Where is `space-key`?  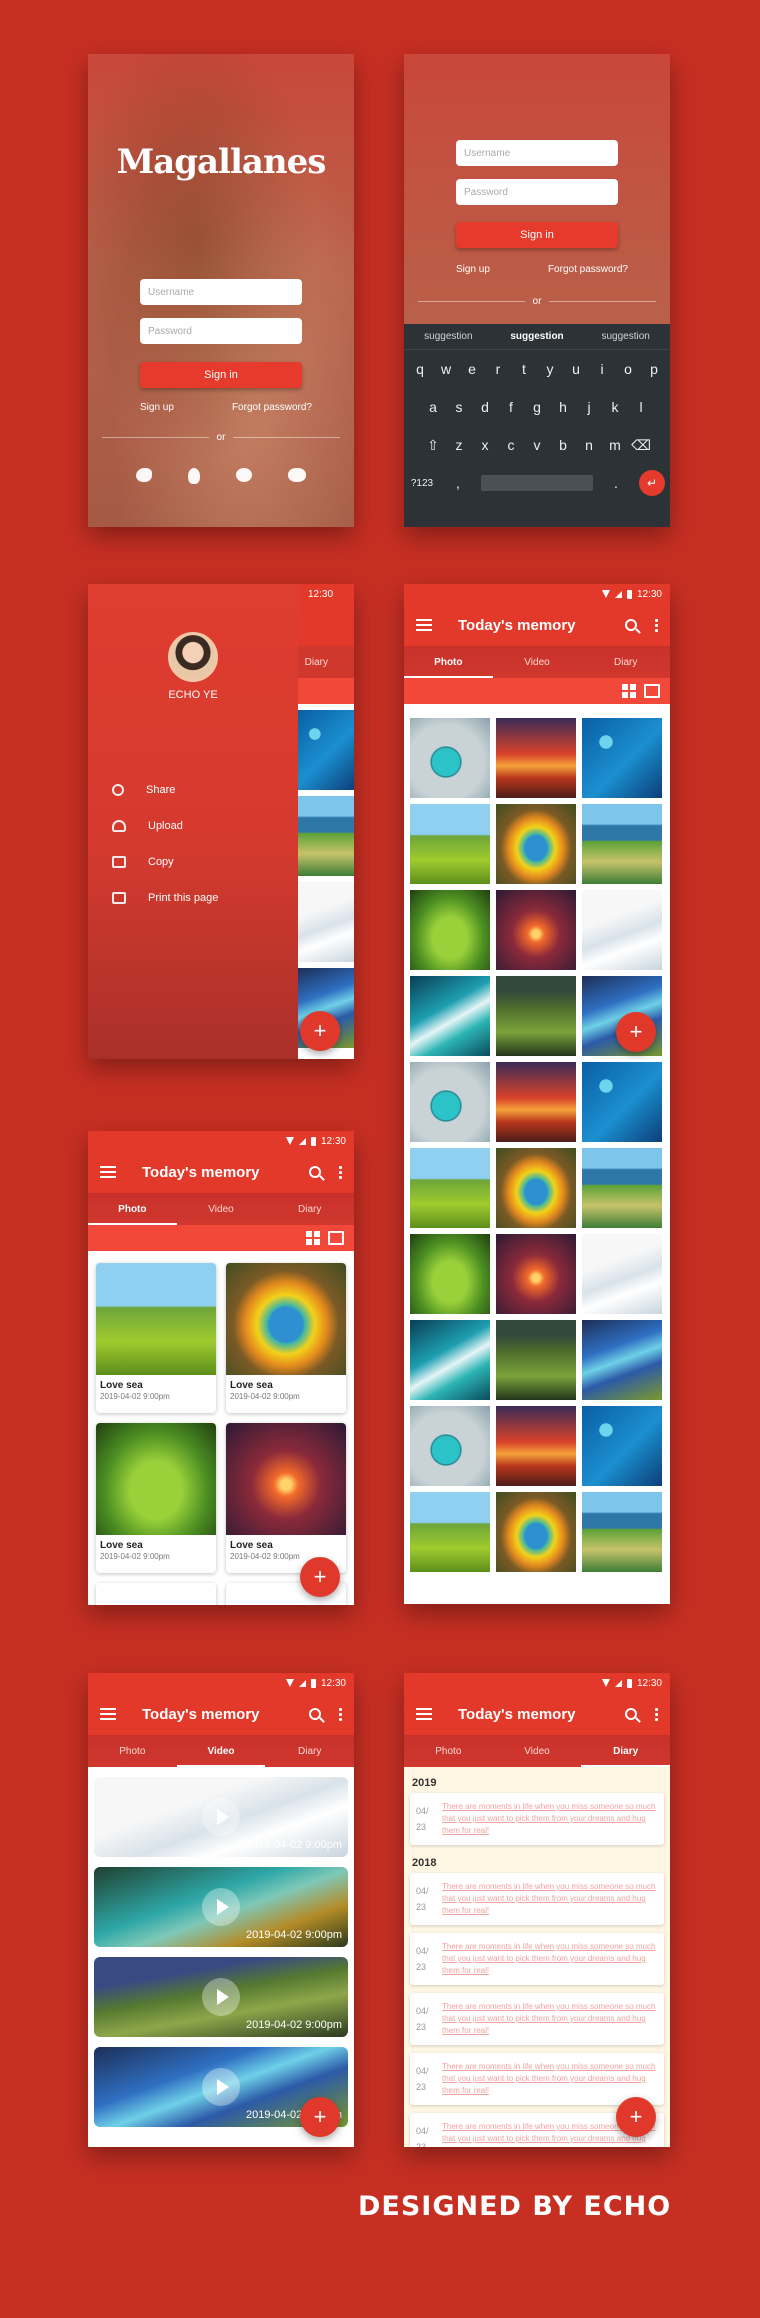
space-key is located at coordinates (537, 483).